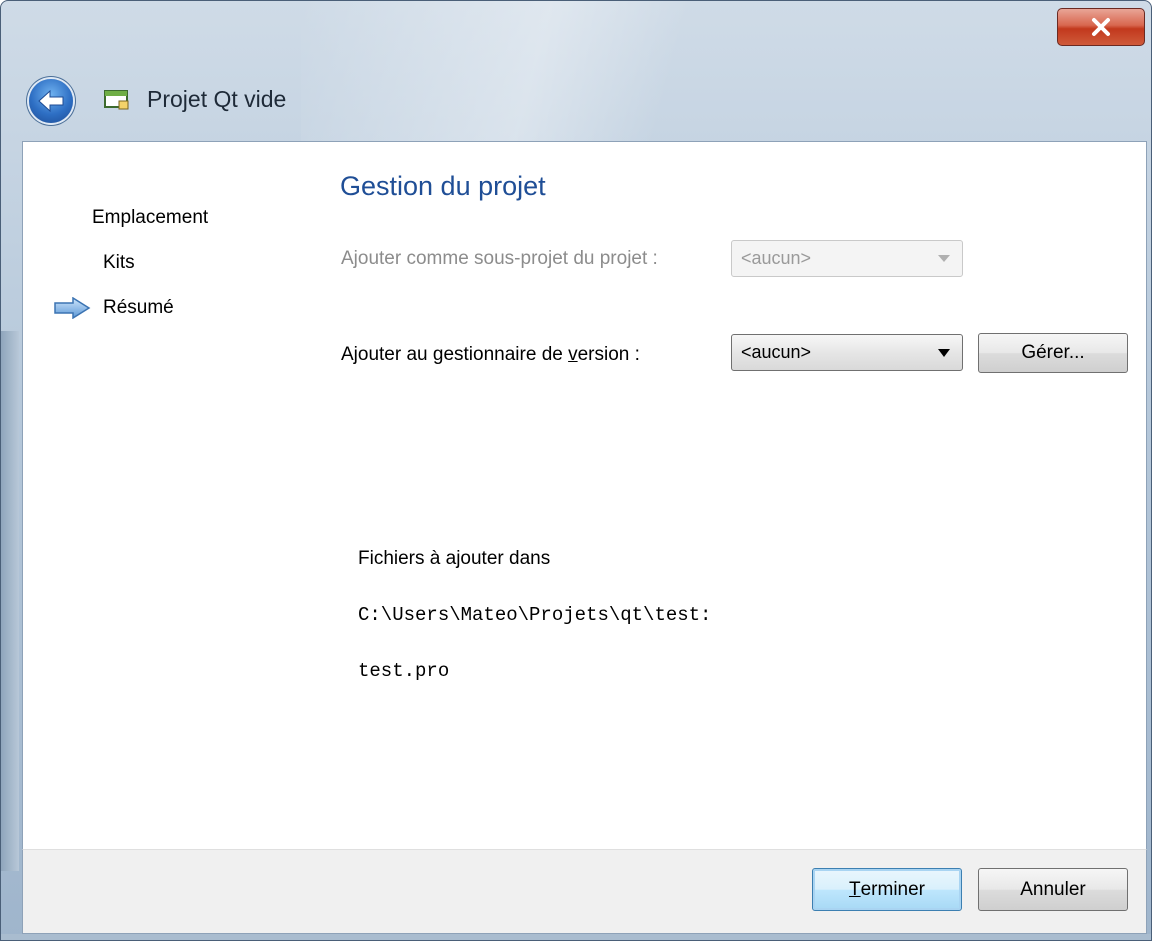 The width and height of the screenshot is (1152, 941). I want to click on close-button, so click(1101, 27).